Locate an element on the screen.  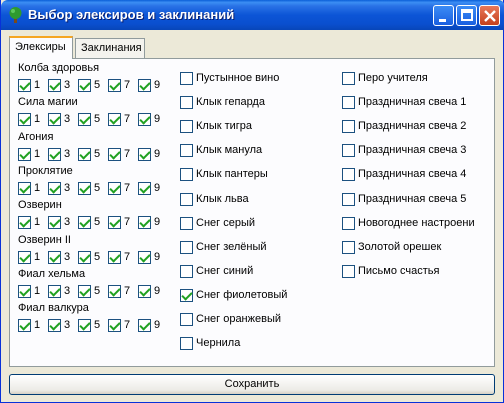
title-bar: Выбор элексиров и заклинаний is located at coordinates (252, 15).